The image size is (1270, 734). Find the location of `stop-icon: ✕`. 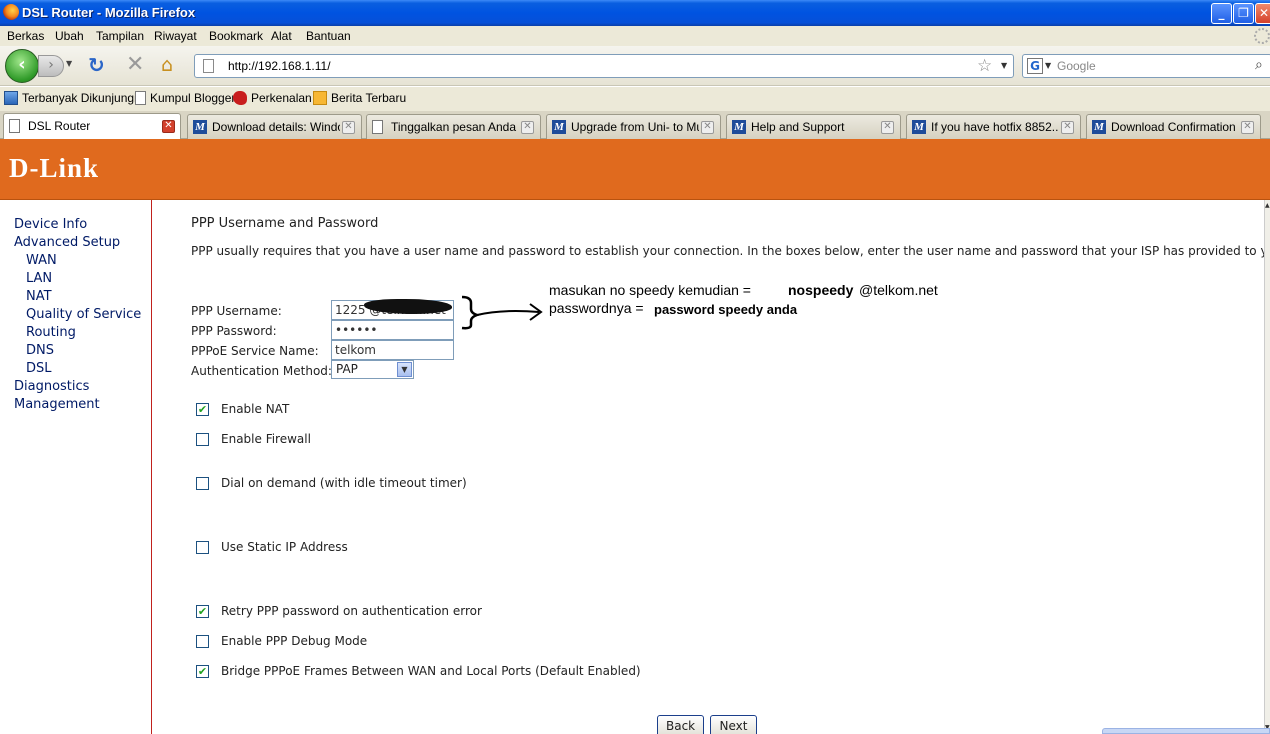

stop-icon: ✕ is located at coordinates (135, 65).